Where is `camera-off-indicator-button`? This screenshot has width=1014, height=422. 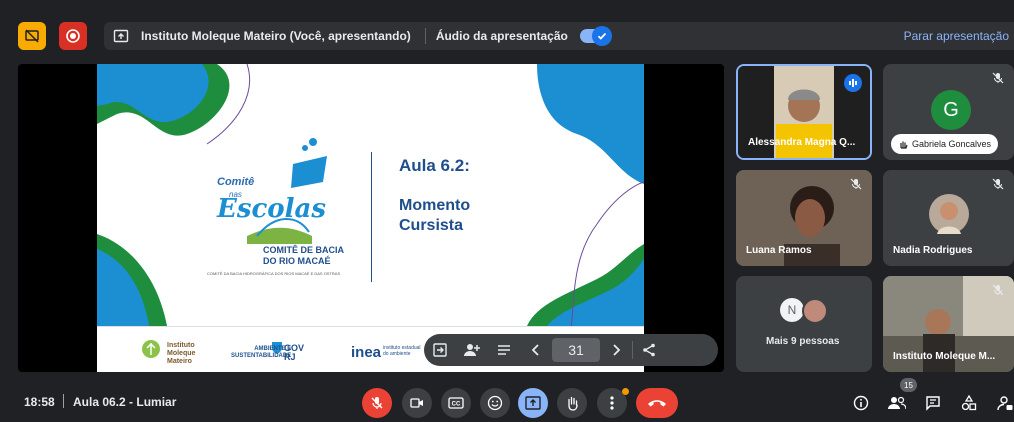
camera-off-indicator-button is located at coordinates (32, 36).